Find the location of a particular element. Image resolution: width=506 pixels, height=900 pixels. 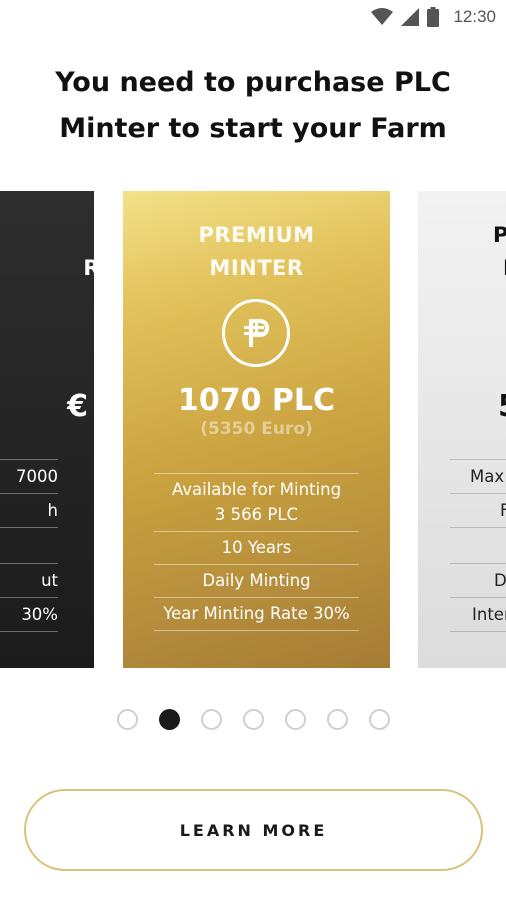

page-title-line-1: You need to purchase PLC is located at coordinates (253, 82).